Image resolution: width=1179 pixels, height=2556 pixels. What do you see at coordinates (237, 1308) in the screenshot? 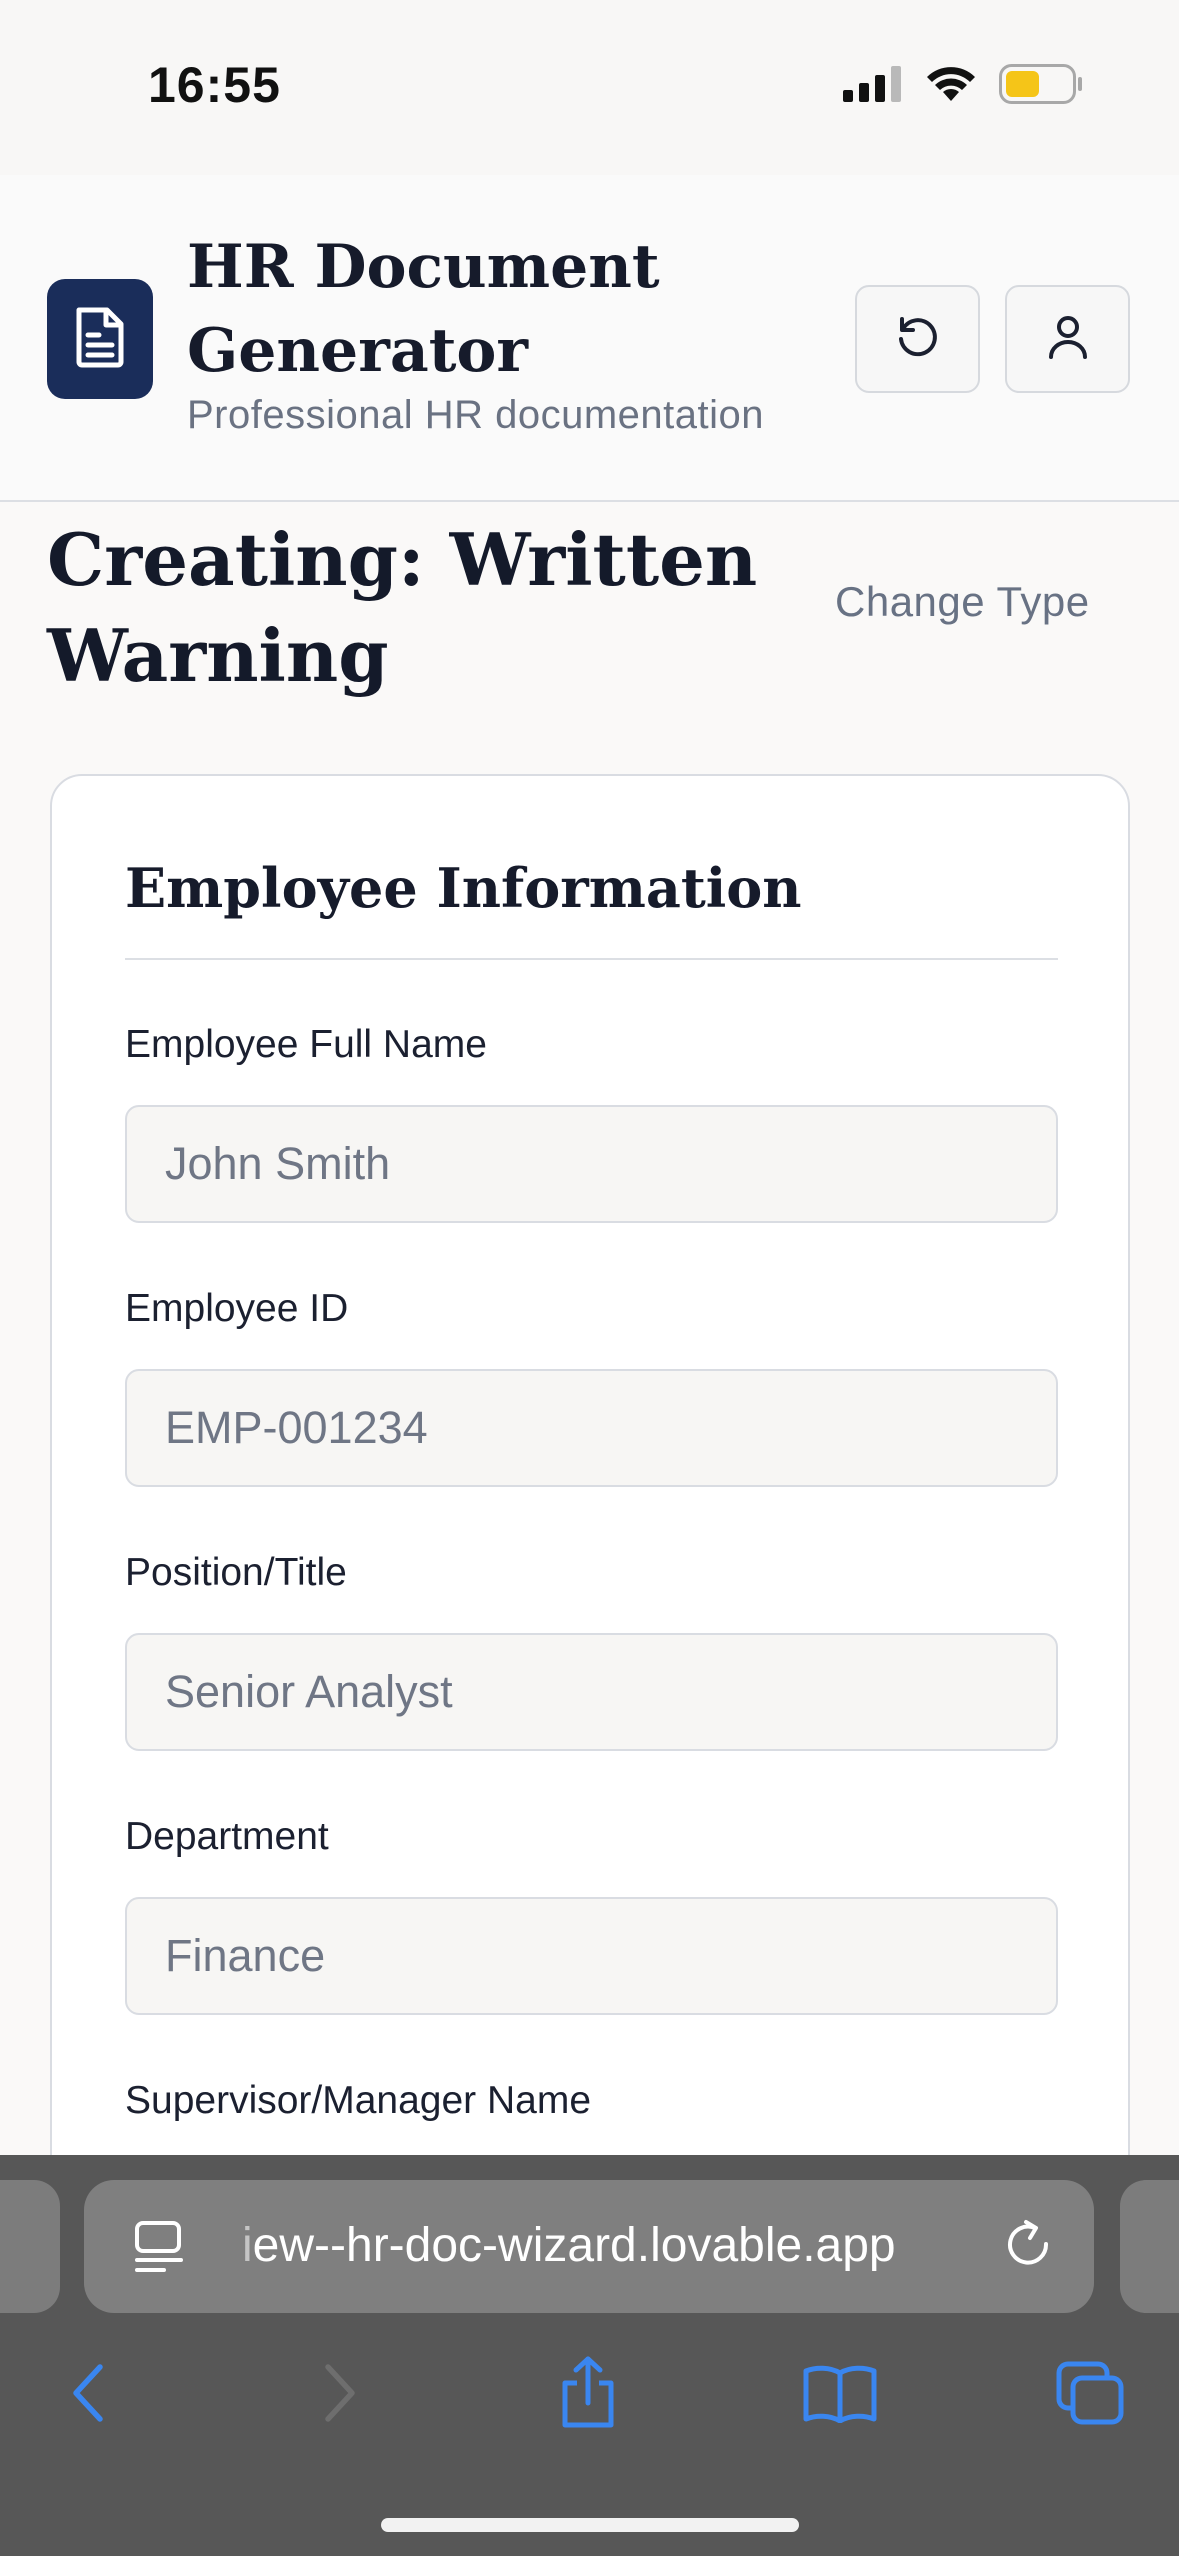
I see `employee-id-label: Employee ID` at bounding box center [237, 1308].